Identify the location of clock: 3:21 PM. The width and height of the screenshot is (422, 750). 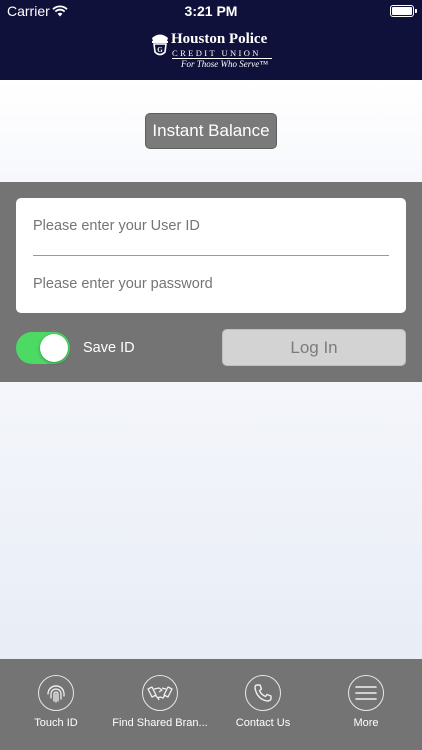
(211, 11).